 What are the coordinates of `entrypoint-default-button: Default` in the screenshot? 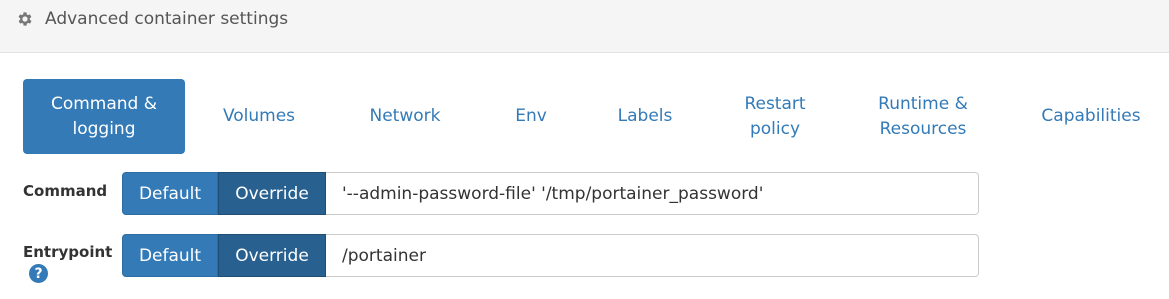 It's located at (170, 255).